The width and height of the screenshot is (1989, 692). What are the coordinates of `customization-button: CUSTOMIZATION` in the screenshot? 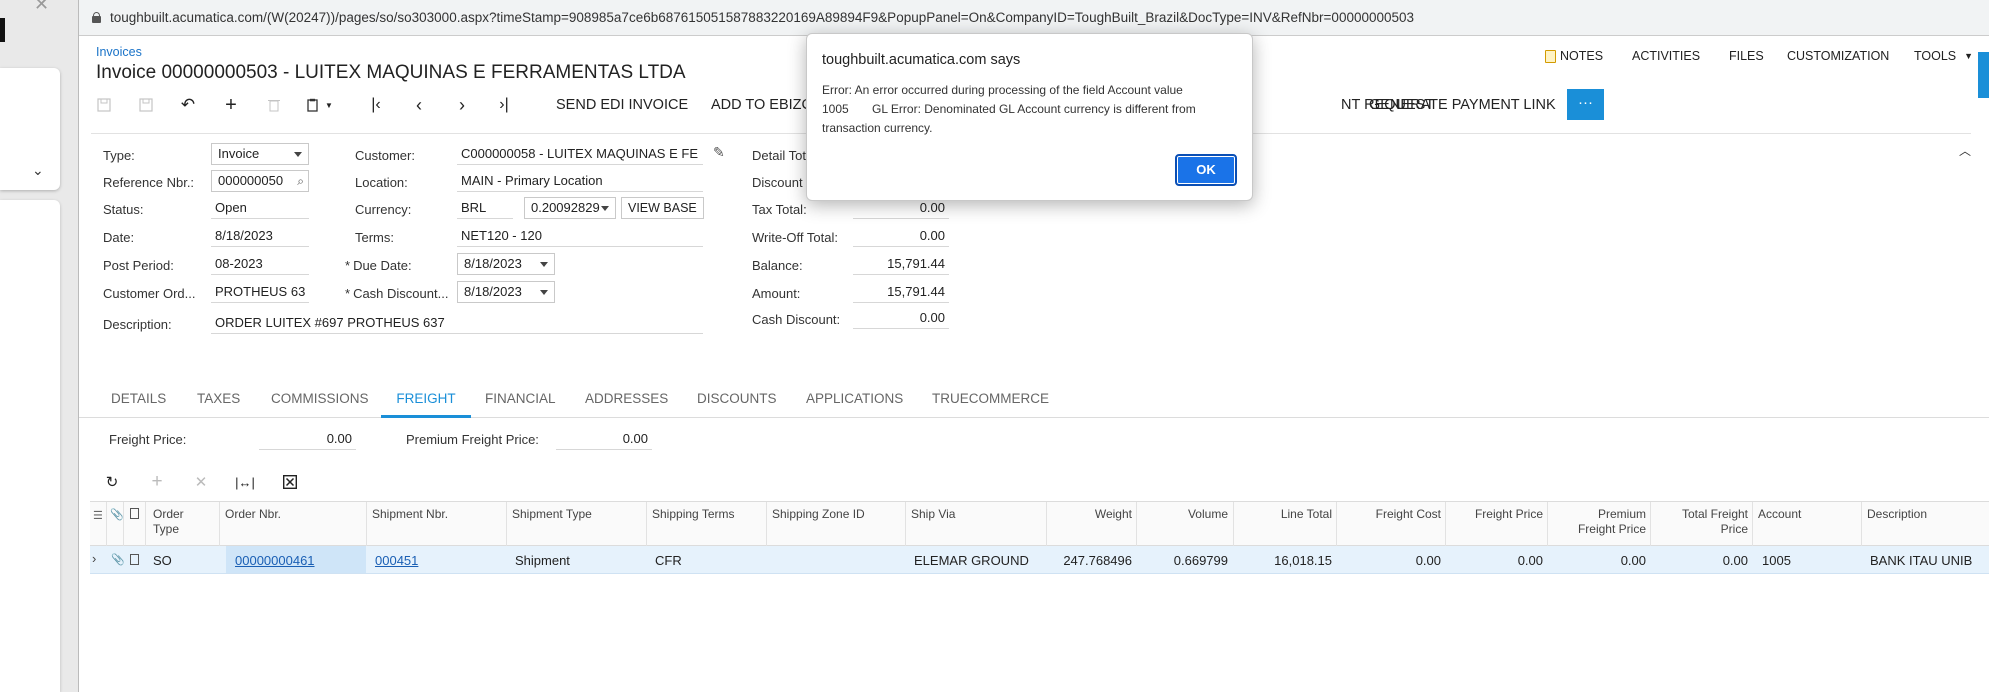 It's located at (1838, 56).